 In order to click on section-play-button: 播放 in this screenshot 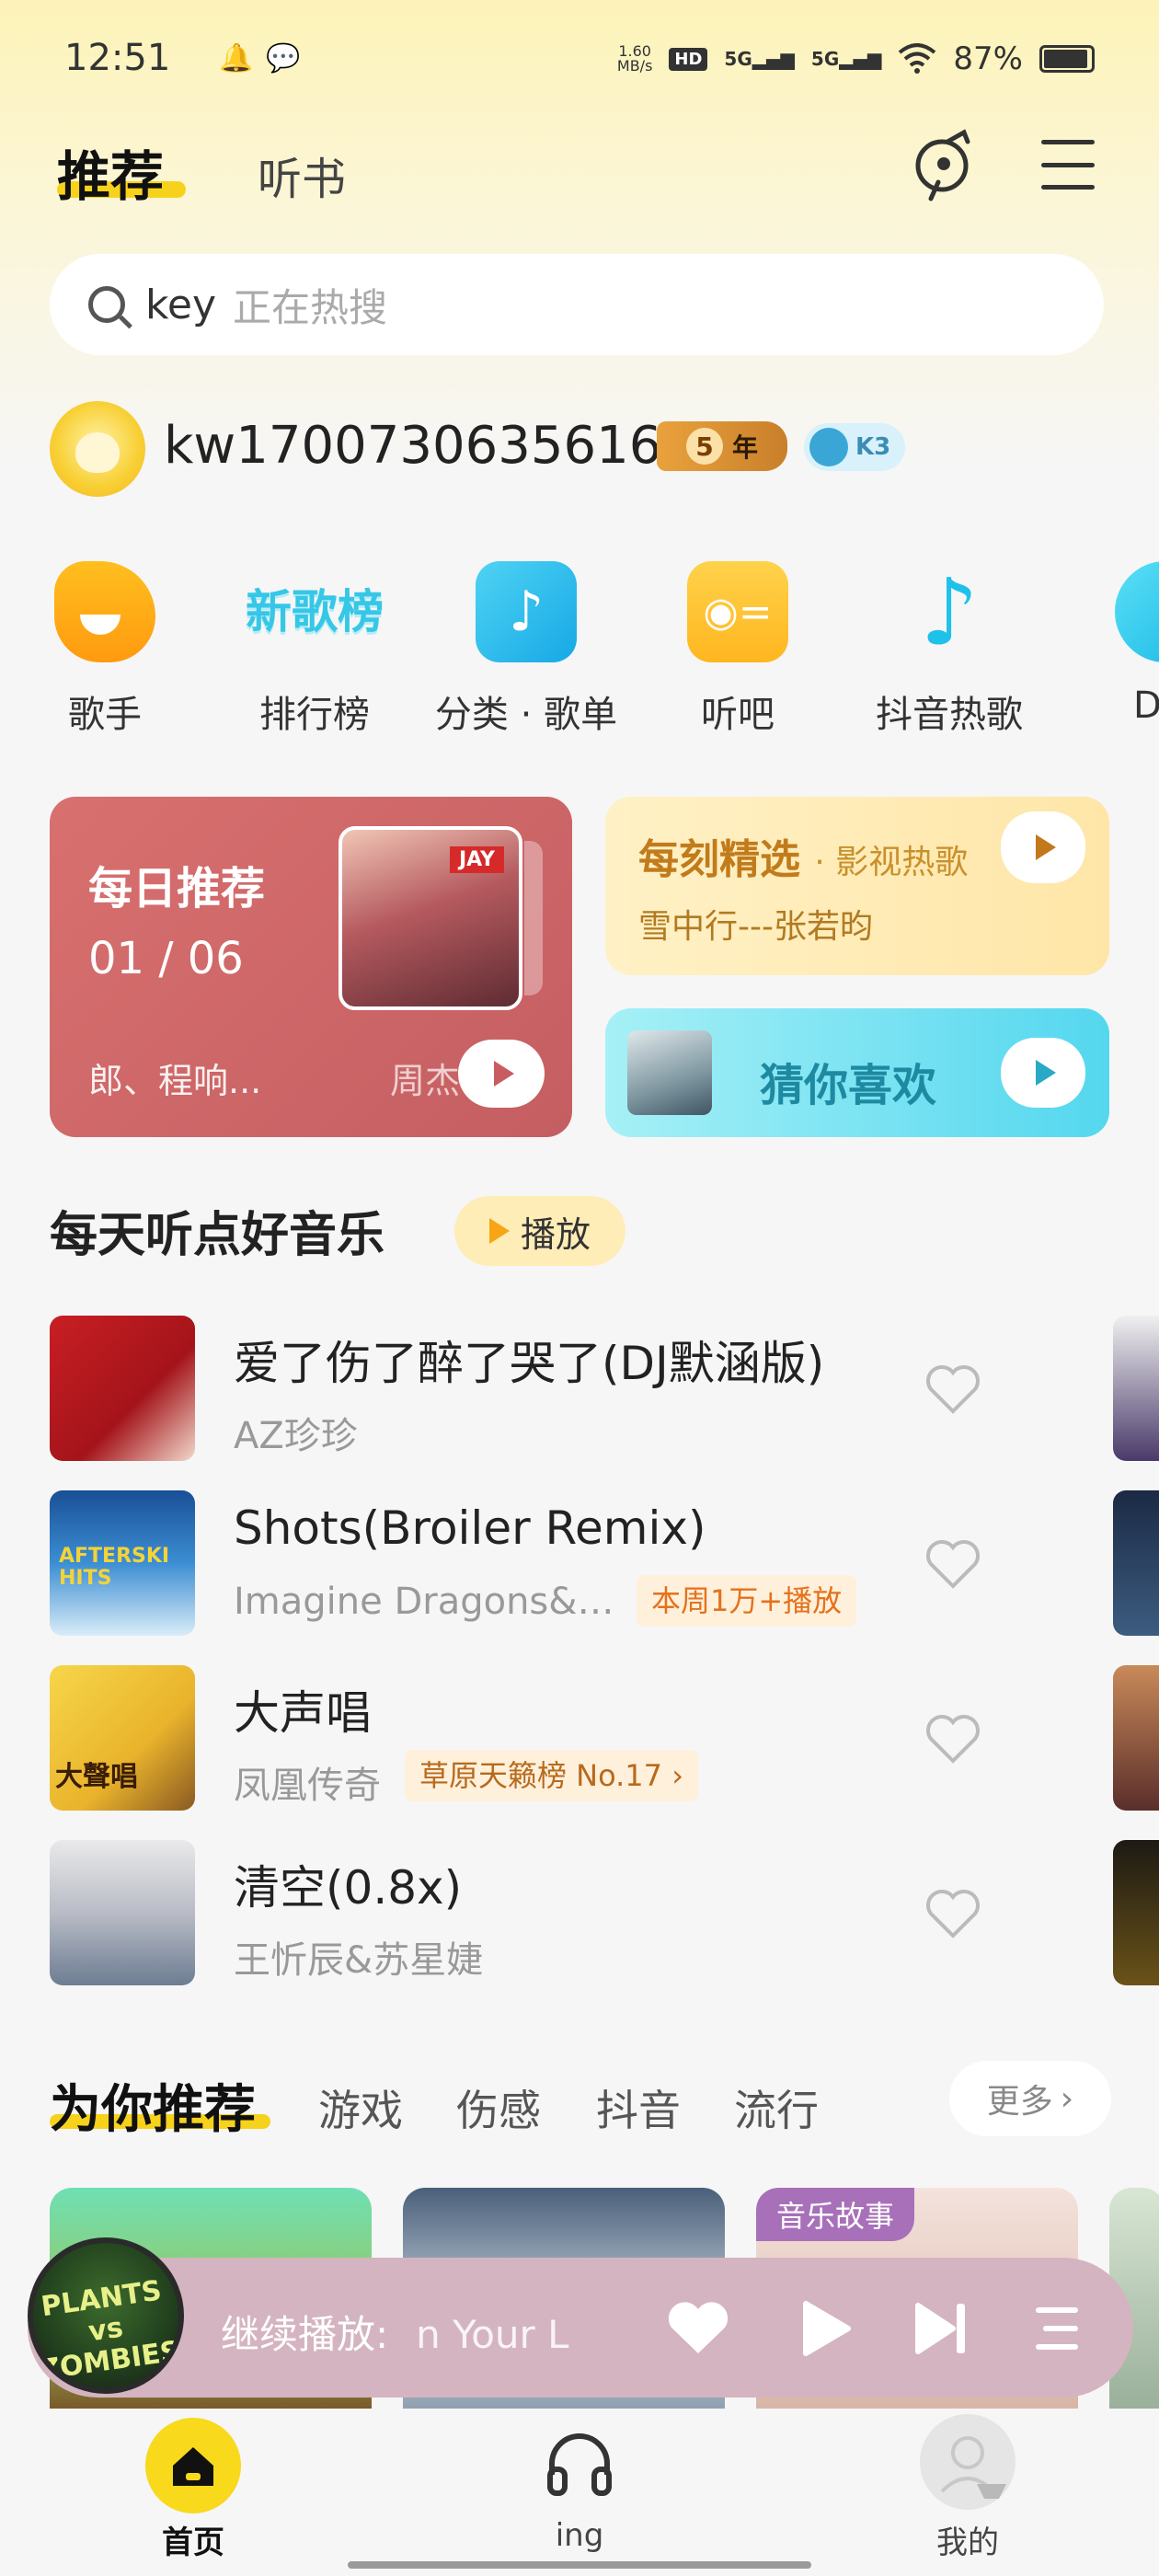, I will do `click(539, 1231)`.